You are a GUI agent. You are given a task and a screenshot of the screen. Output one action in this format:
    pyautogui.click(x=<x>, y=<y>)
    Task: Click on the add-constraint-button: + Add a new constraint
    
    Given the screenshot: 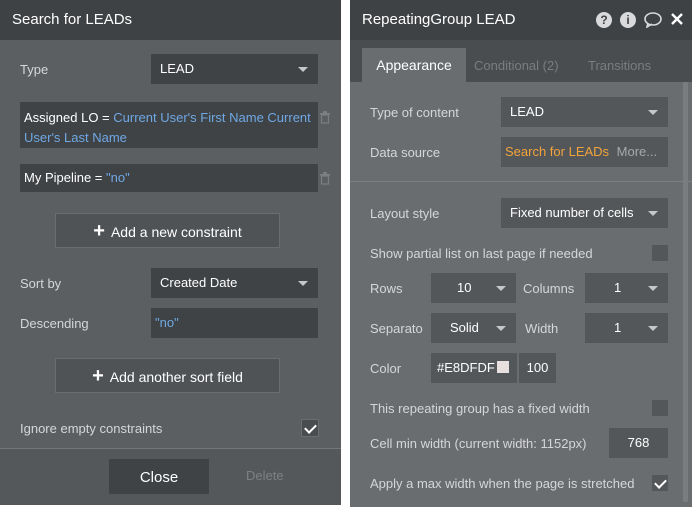 What is the action you would take?
    pyautogui.click(x=167, y=230)
    